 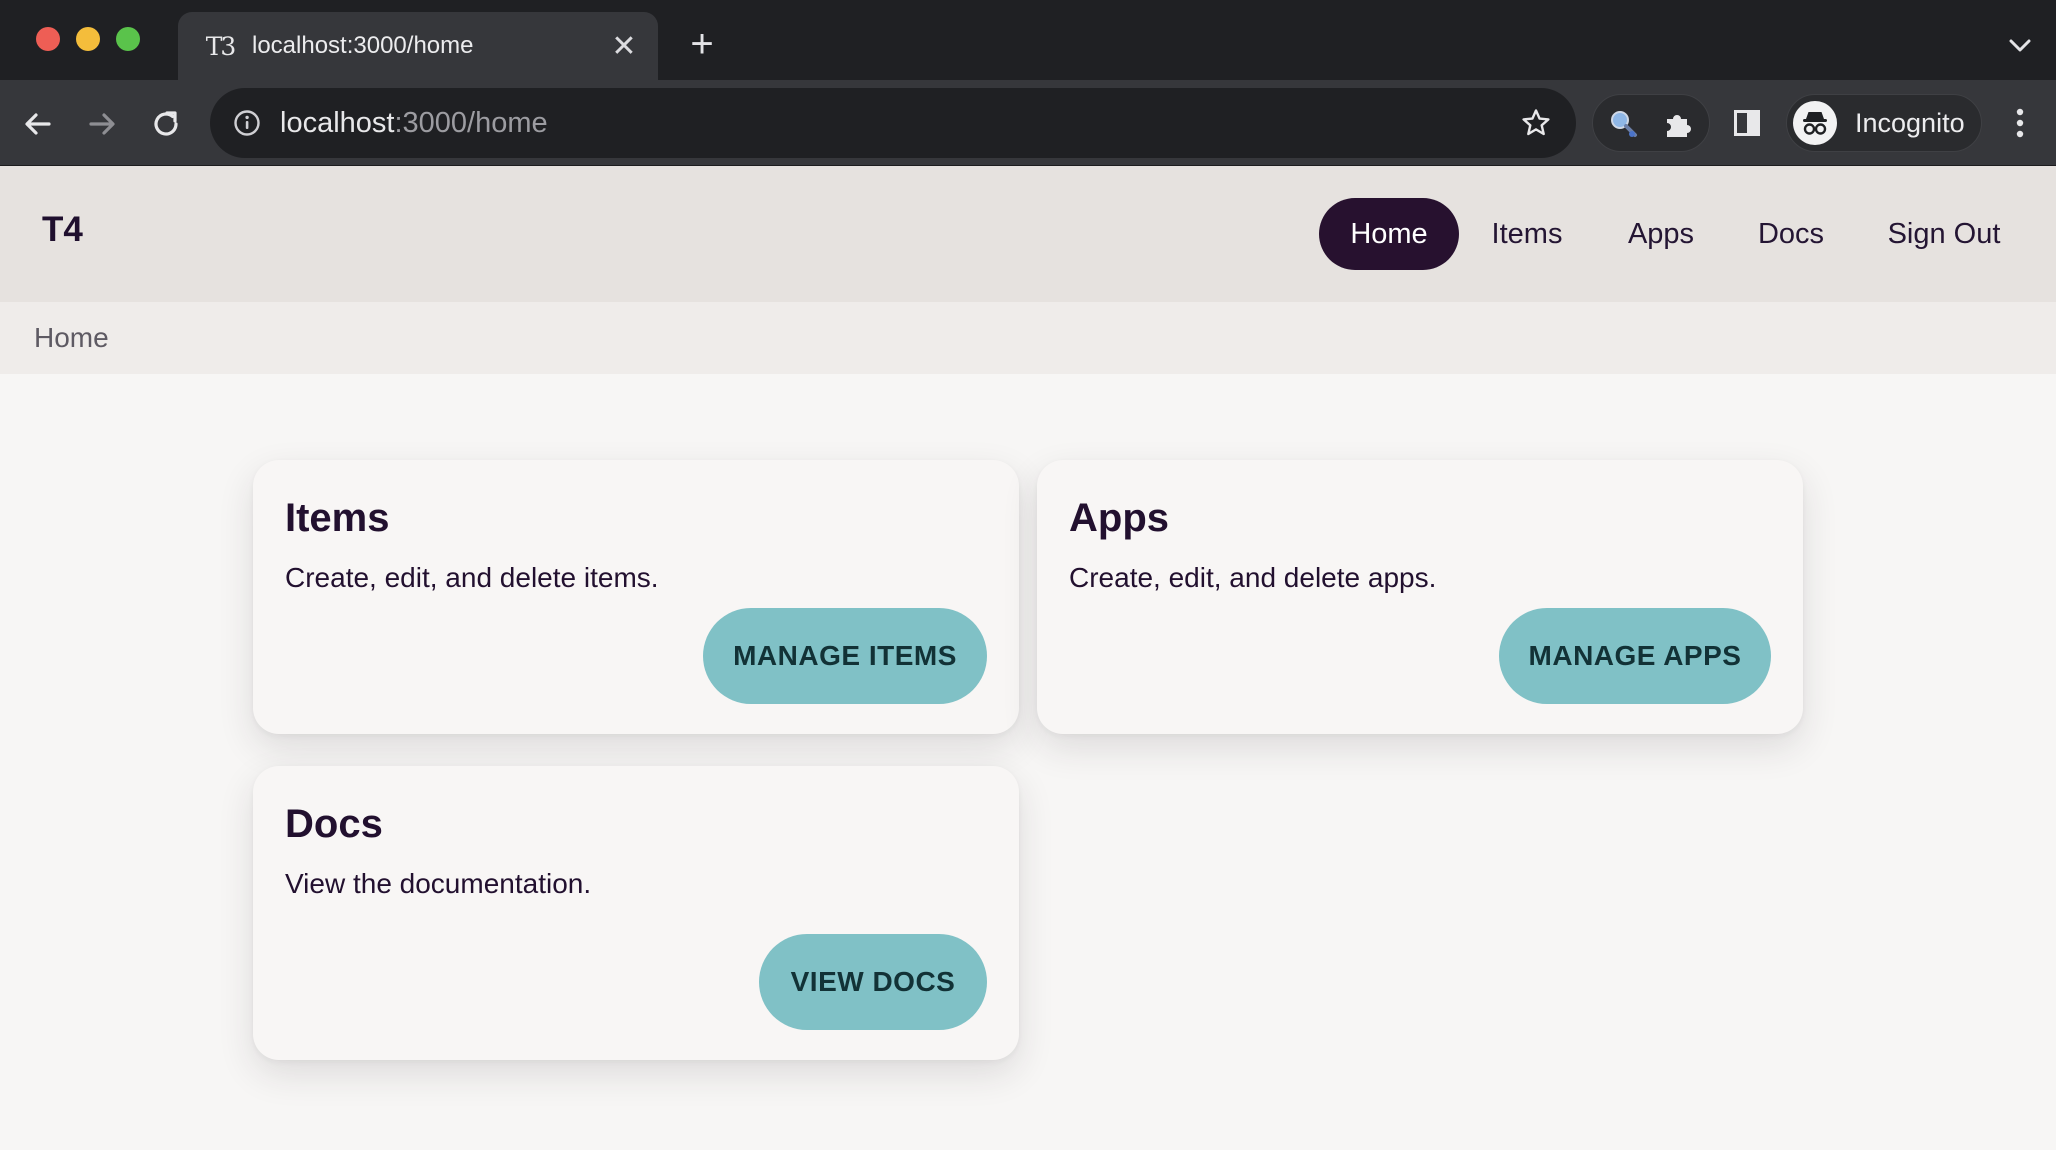 I want to click on address-bar: localhost:3000/home, so click(x=893, y=123).